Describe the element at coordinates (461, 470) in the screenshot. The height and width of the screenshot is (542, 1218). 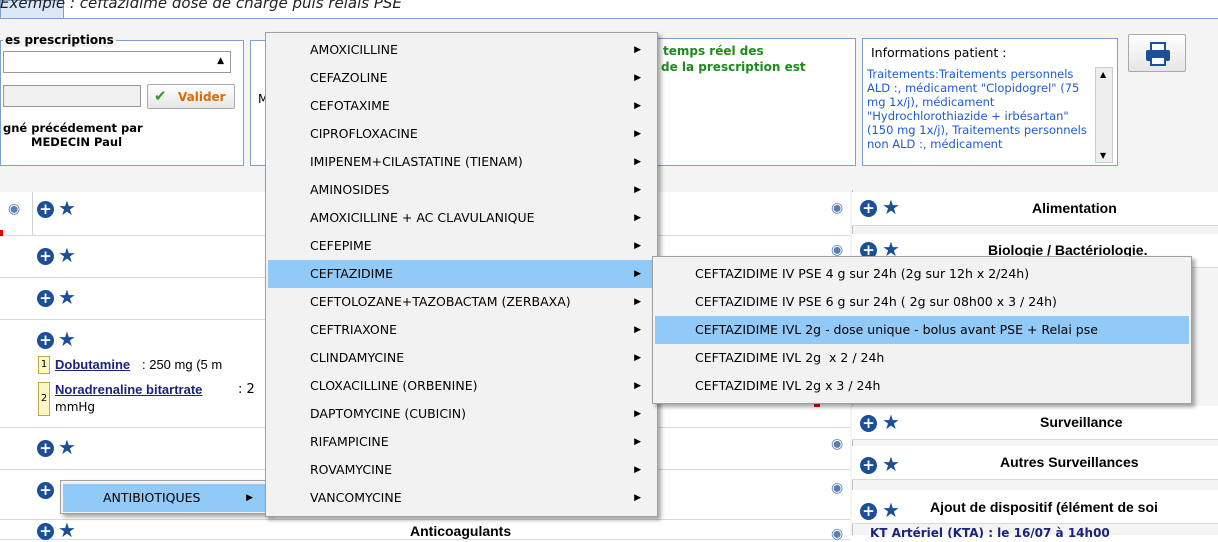
I see `menu-item-rovamycine: ROVAMYCINE ▶` at that location.